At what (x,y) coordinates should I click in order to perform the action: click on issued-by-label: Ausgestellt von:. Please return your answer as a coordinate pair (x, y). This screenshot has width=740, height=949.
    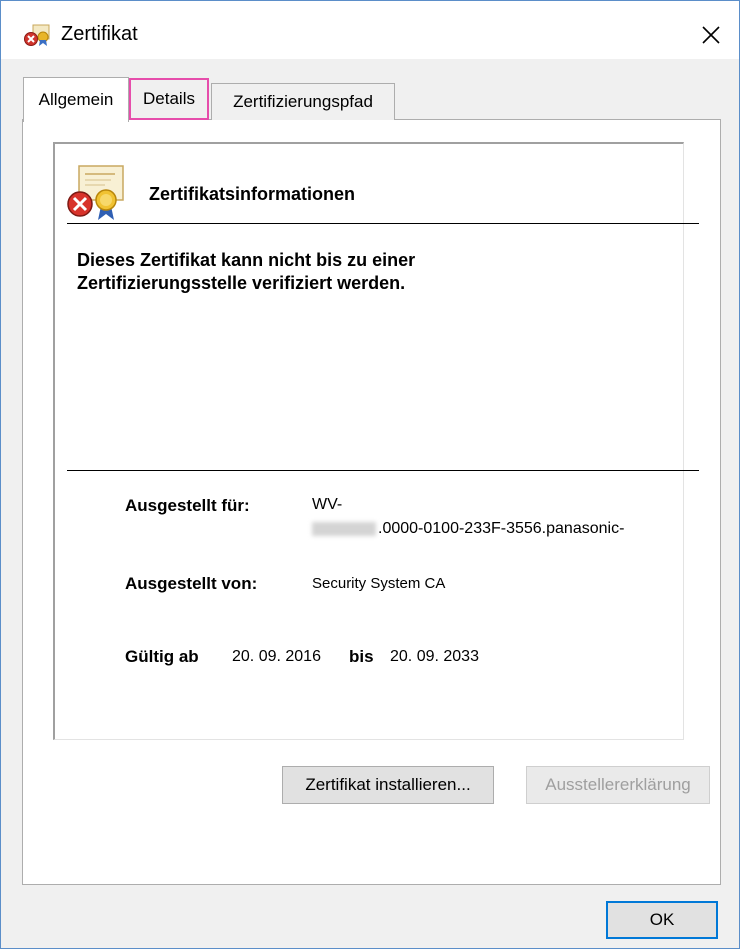
    Looking at the image, I should click on (191, 583).